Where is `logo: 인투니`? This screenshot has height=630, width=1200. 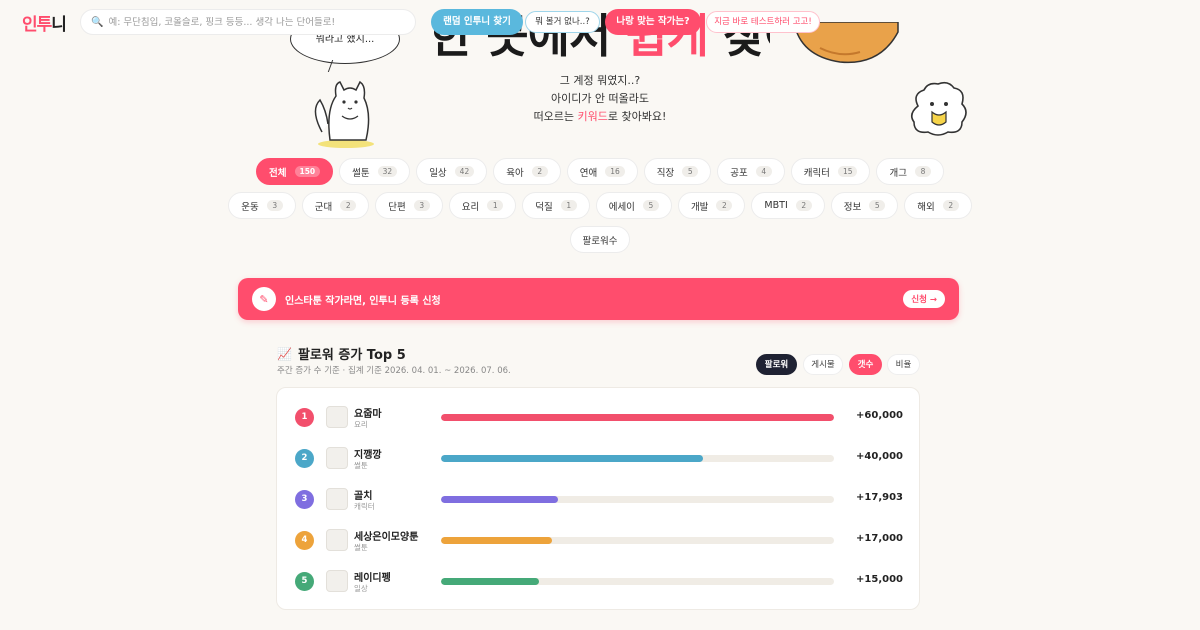
logo: 인투니 is located at coordinates (44, 22).